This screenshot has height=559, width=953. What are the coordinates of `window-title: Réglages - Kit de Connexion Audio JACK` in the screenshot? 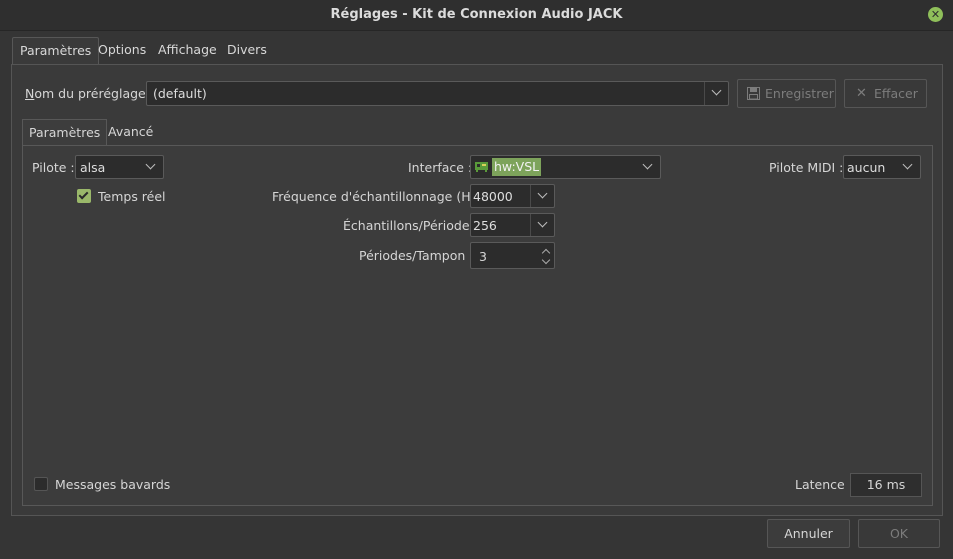 It's located at (476, 14).